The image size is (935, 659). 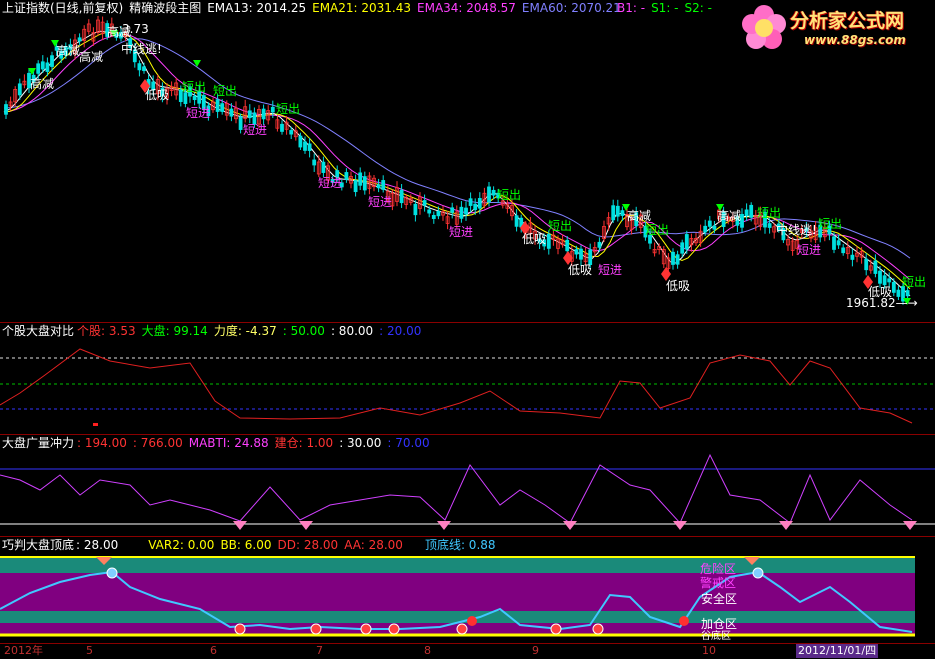 I want to click on safe-zone, so click(x=457, y=617).